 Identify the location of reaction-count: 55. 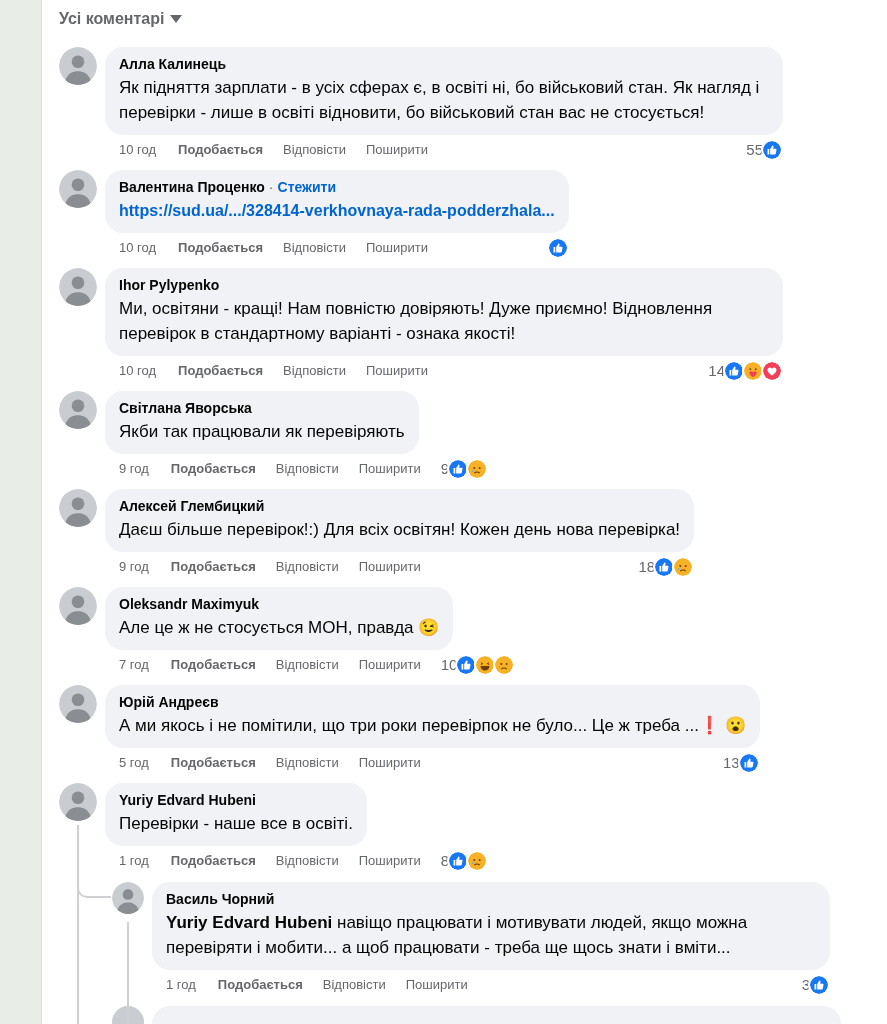
(754, 150).